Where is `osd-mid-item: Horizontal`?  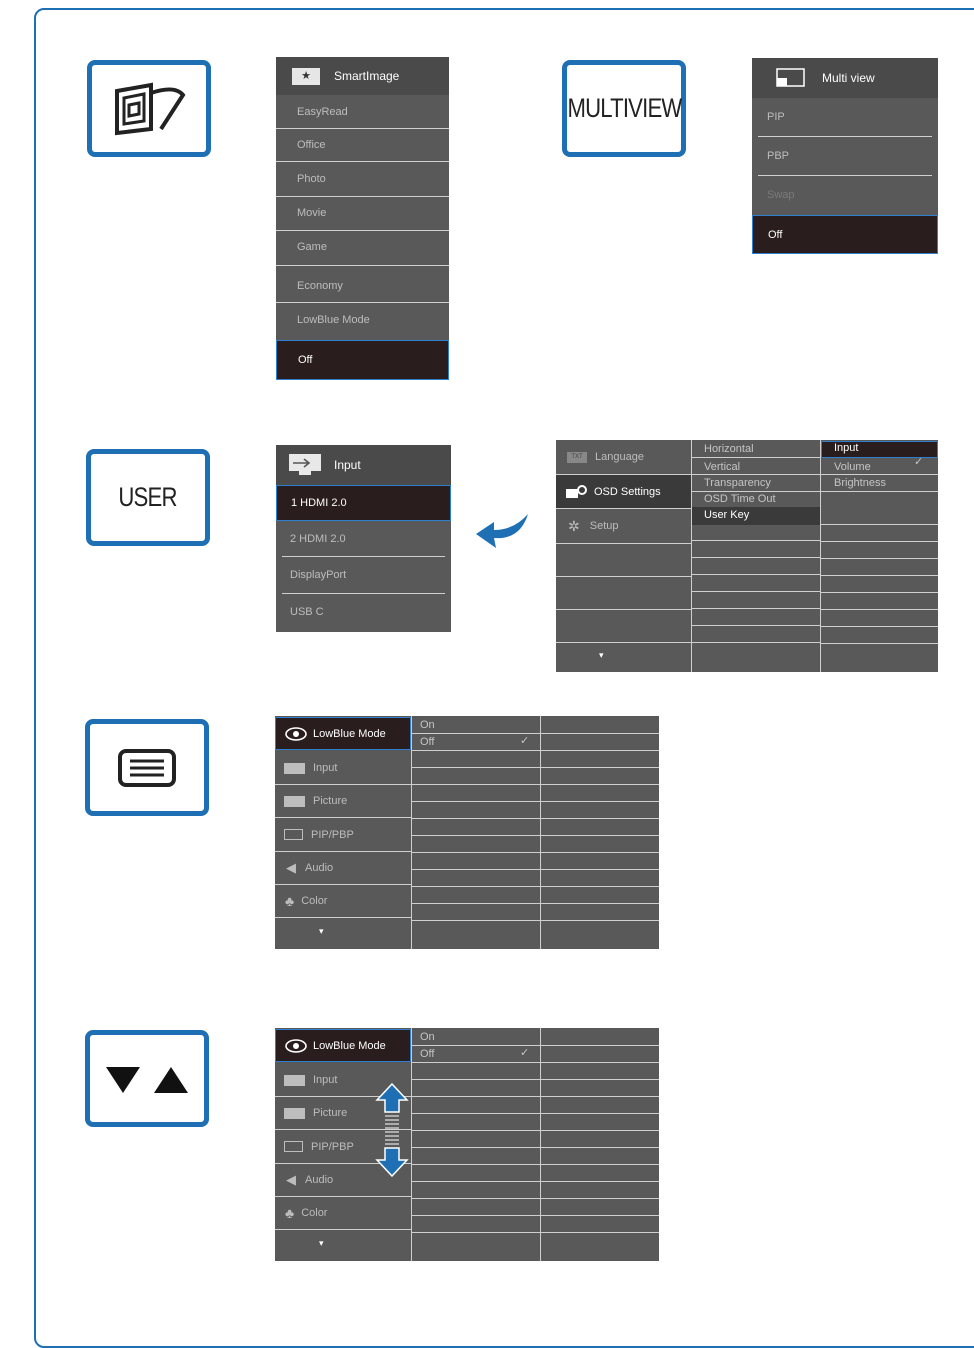
osd-mid-item: Horizontal is located at coordinates (729, 449).